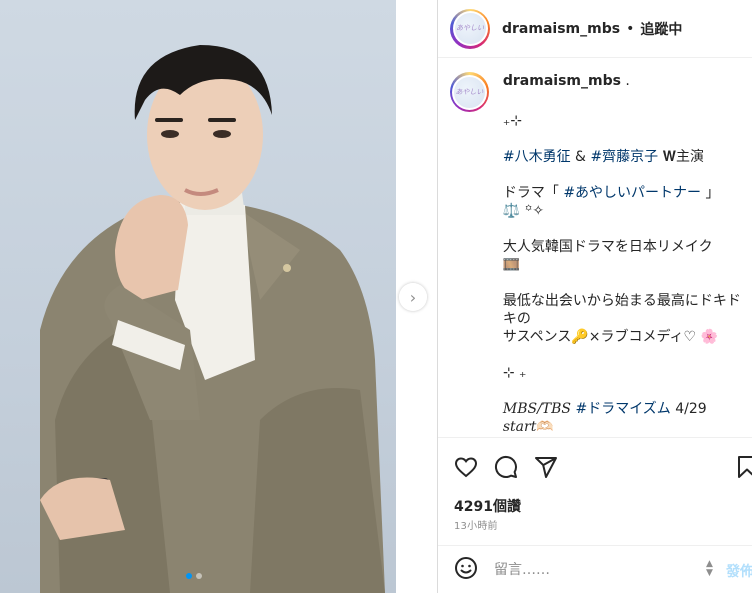  Describe the element at coordinates (622, 211) in the screenshot. I see `caption-line: ⚖️ ꙳✧` at that location.